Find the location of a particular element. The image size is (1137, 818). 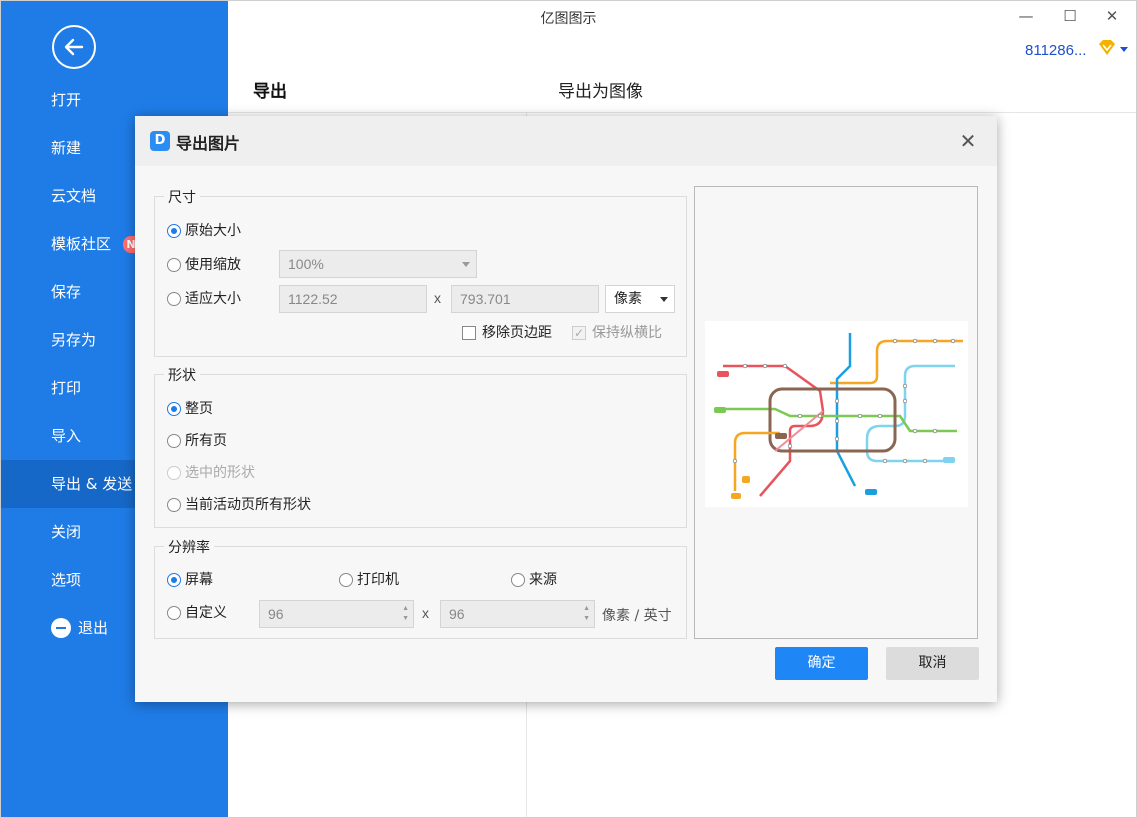

radio-label: 选中的形状 is located at coordinates (220, 473).